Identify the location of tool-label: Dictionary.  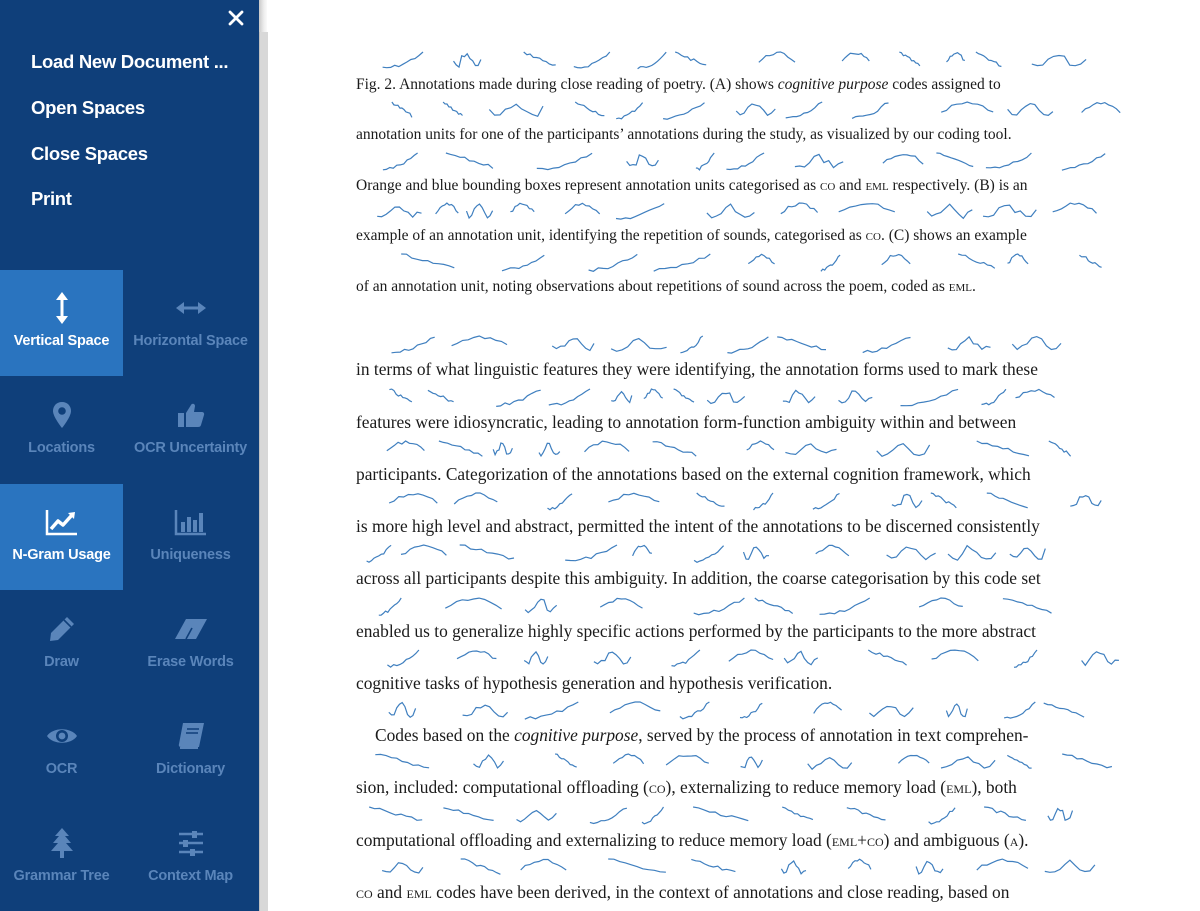
(190, 769).